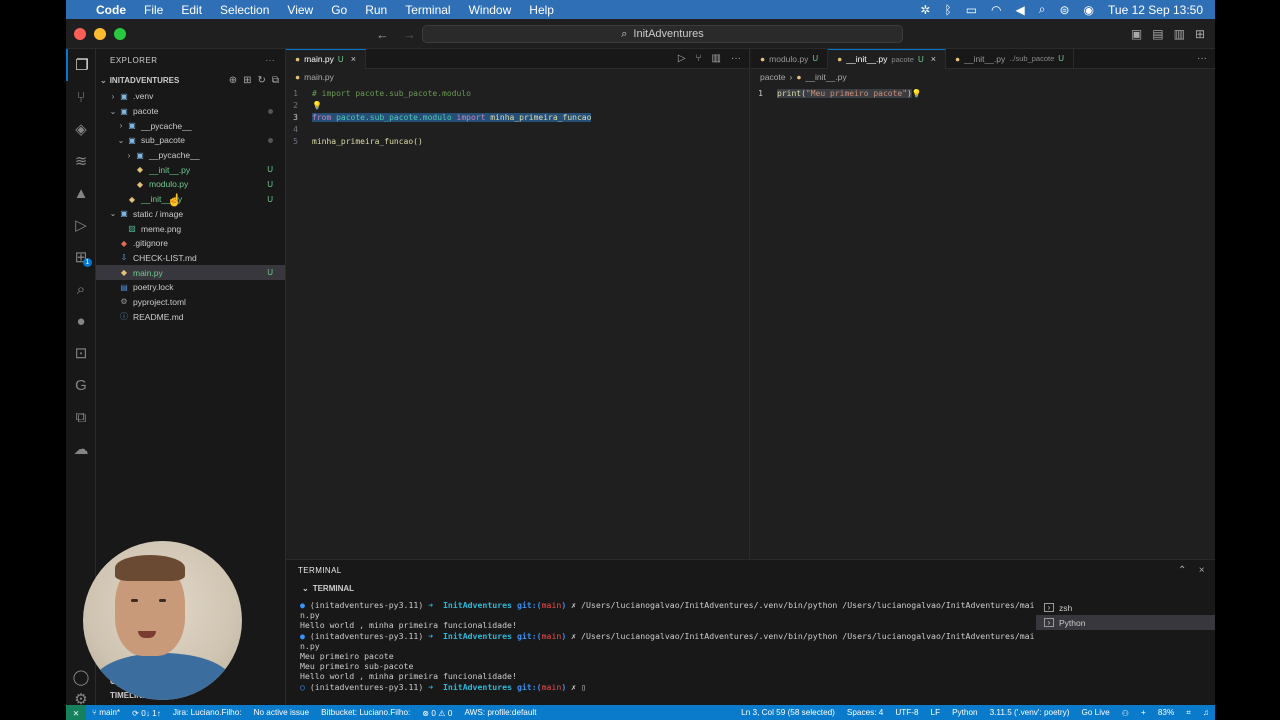 The height and width of the screenshot is (720, 1280). Describe the element at coordinates (1182, 570) in the screenshot. I see `maximize-panel-icon: ⌃` at that location.